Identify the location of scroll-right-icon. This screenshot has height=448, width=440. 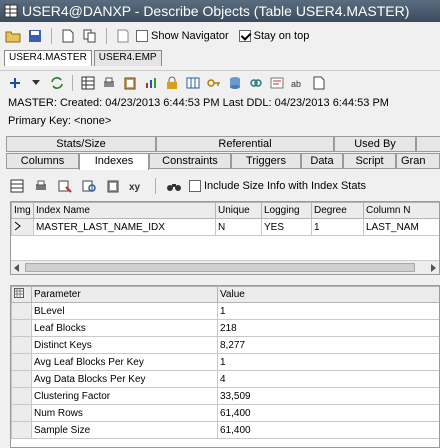
(433, 268).